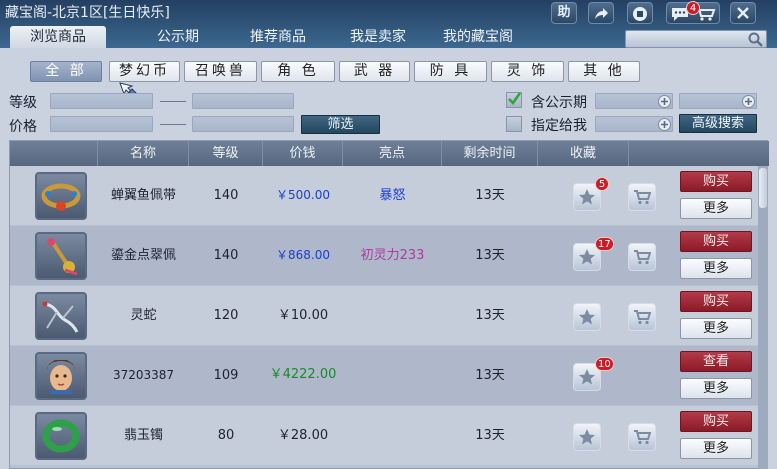 The image size is (777, 469). I want to click on category-character: 角 色, so click(298, 71).